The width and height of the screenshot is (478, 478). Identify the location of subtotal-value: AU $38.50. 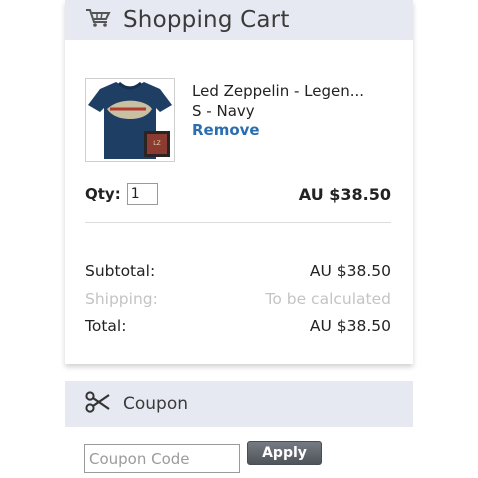
(350, 271).